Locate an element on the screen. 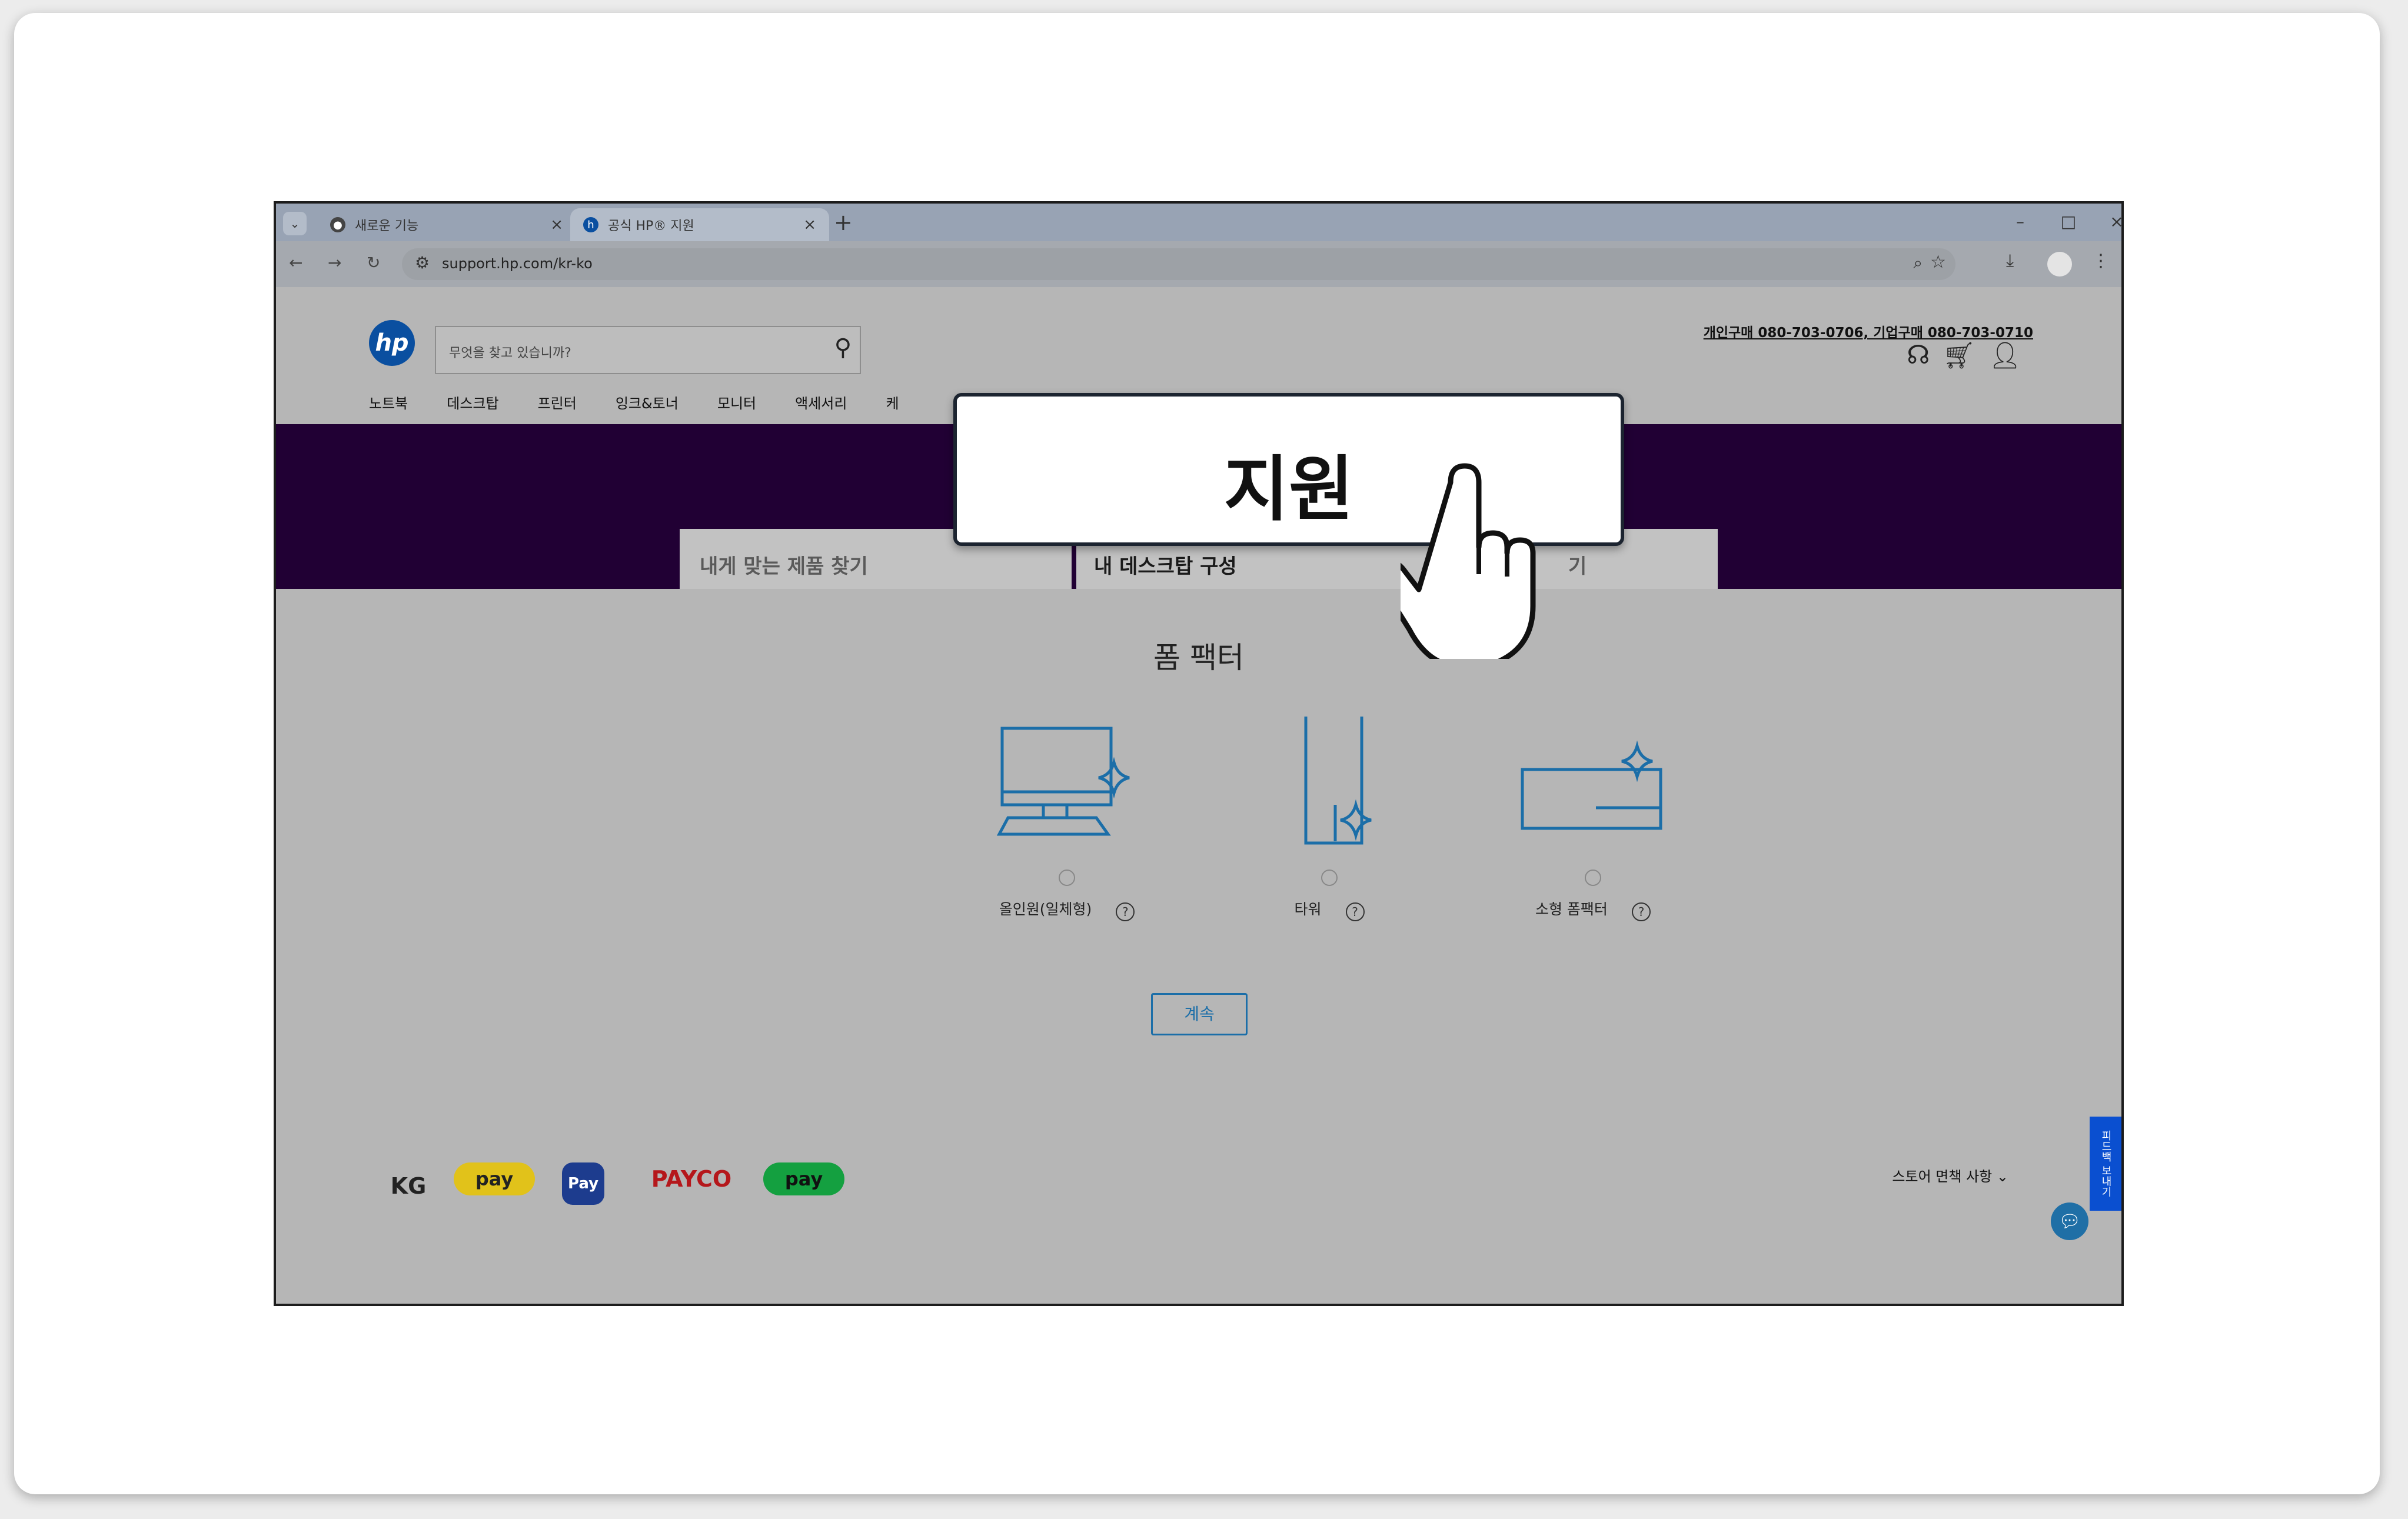 The image size is (2408, 1519). feedback-tab: 피드백 보내기 is located at coordinates (2105, 1164).